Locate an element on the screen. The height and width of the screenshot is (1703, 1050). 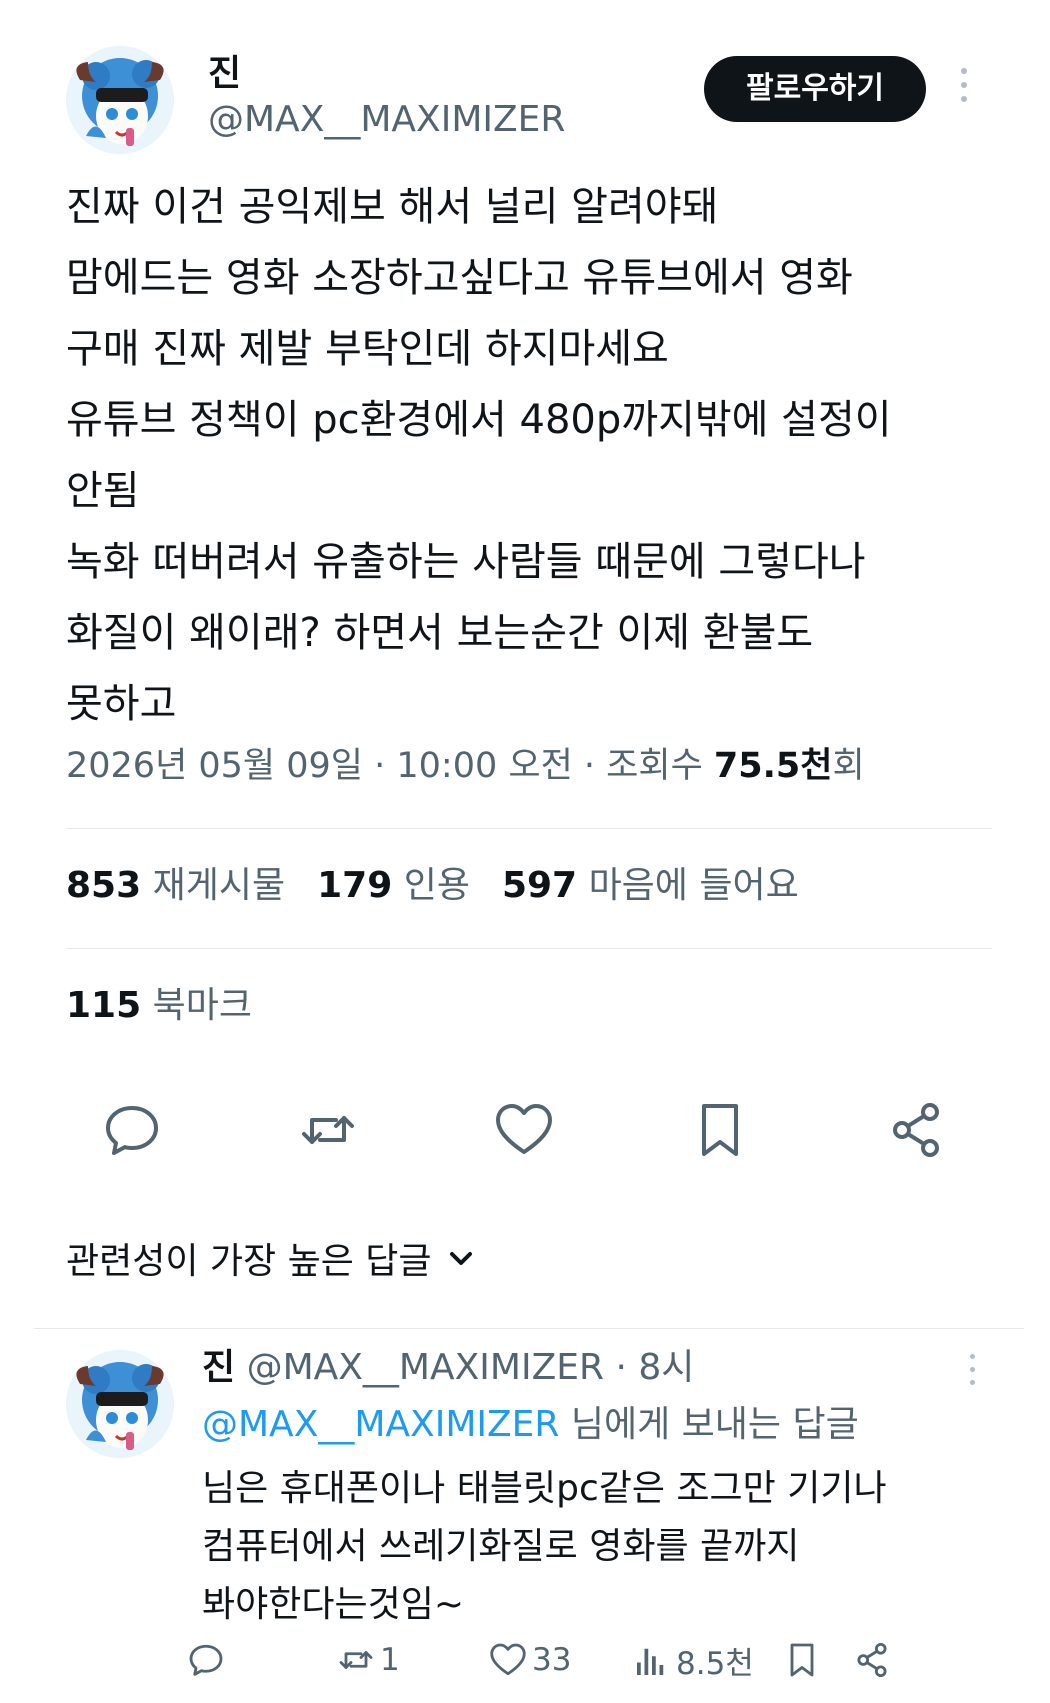
reply-handle: @MAX__MAXIMIZER is located at coordinates (425, 1367).